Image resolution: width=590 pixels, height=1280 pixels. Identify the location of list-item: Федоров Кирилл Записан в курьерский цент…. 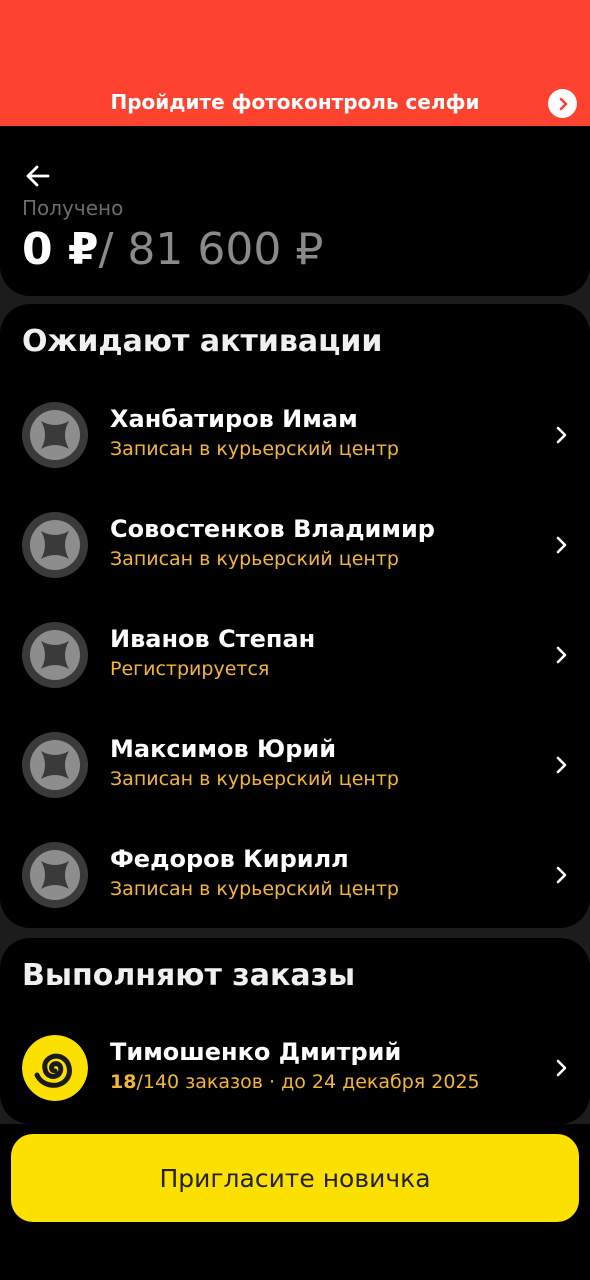
(295, 875).